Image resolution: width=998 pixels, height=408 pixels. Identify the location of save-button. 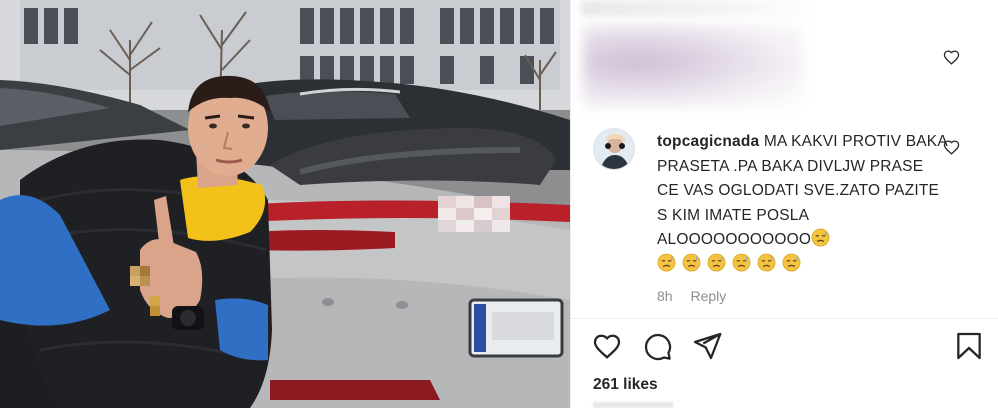
(969, 348).